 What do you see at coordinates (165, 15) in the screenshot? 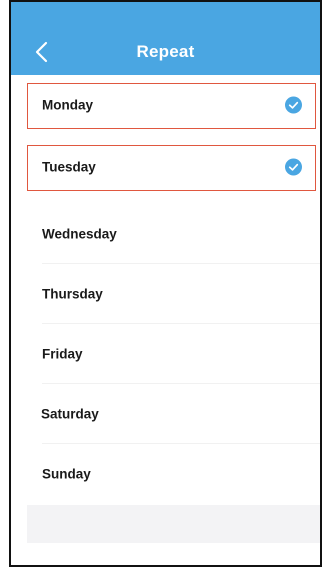
I see `status-bar` at bounding box center [165, 15].